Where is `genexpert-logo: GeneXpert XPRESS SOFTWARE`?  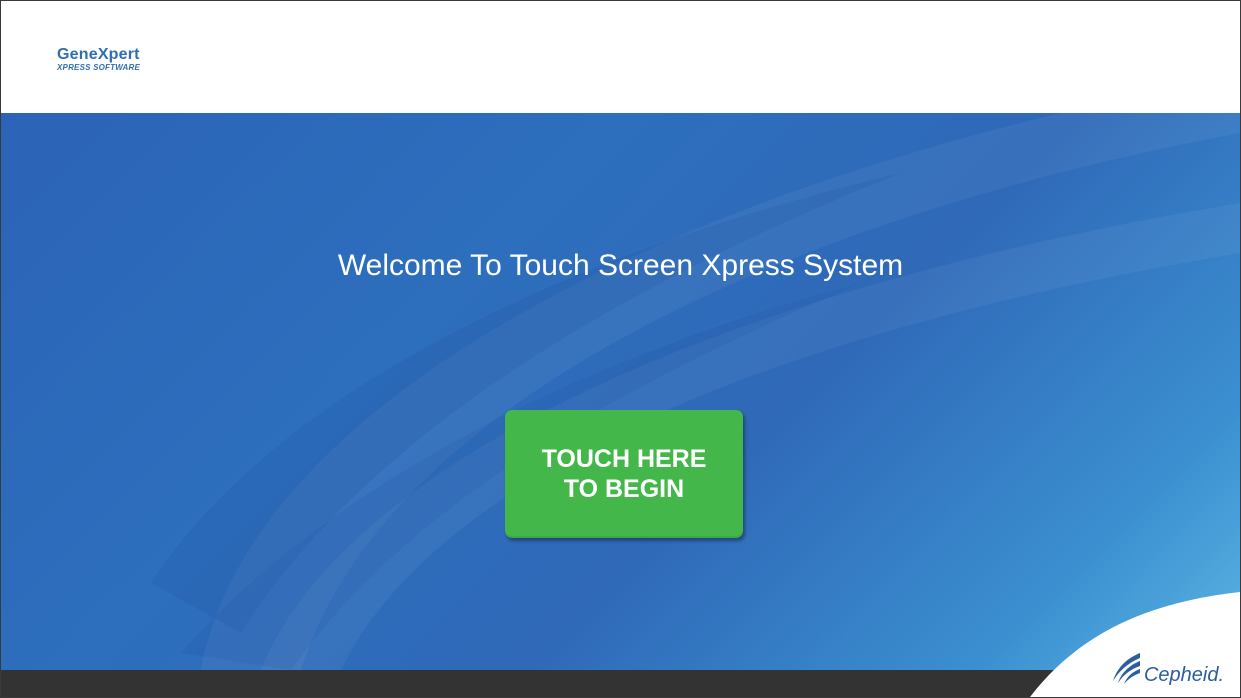 genexpert-logo: GeneXpert XPRESS SOFTWARE is located at coordinates (98, 59).